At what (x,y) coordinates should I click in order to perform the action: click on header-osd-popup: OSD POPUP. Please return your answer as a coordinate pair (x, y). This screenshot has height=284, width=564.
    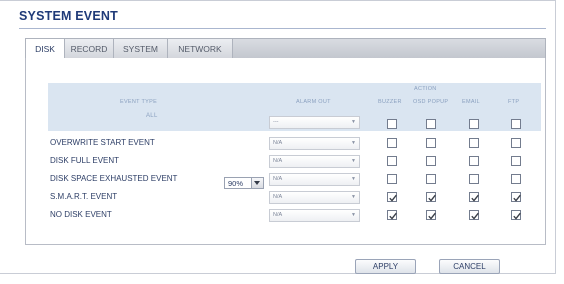
    Looking at the image, I should click on (431, 102).